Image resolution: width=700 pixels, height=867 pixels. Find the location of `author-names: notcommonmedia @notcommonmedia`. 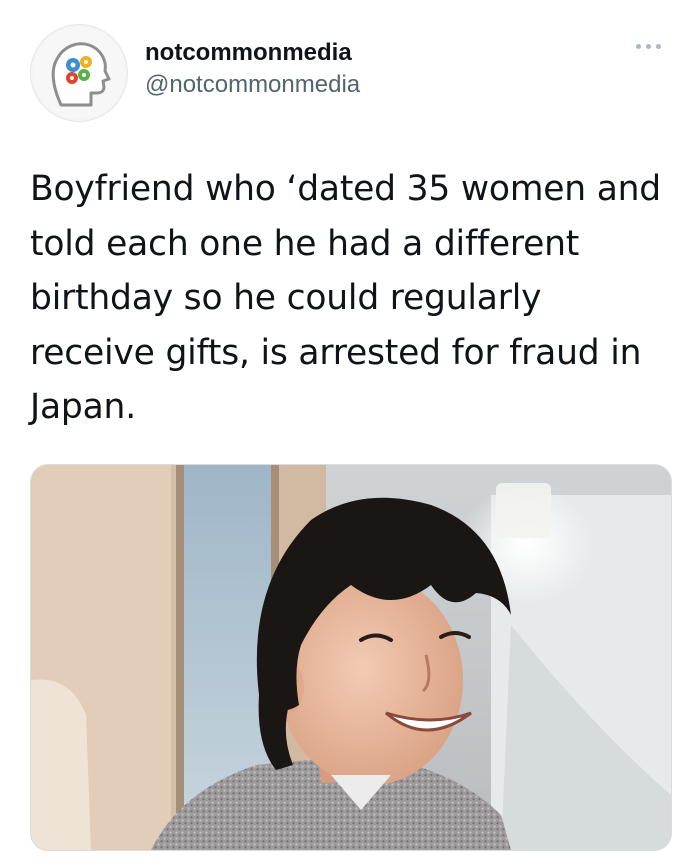

author-names: notcommonmedia @notcommonmedia is located at coordinates (252, 70).